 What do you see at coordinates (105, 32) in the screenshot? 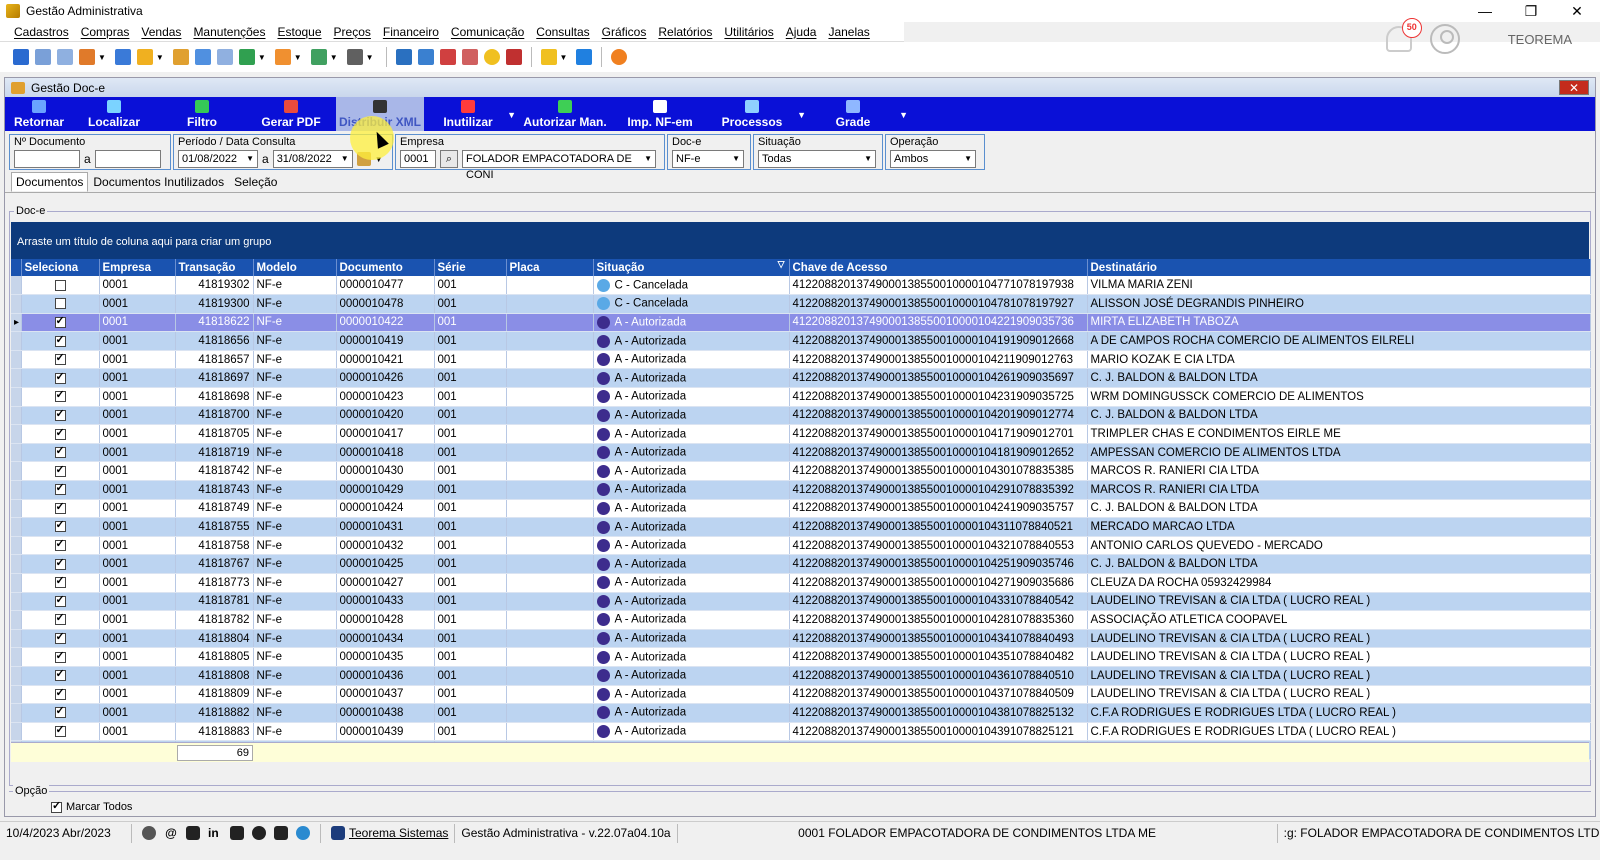
I see `menu-item-1: Compras` at bounding box center [105, 32].